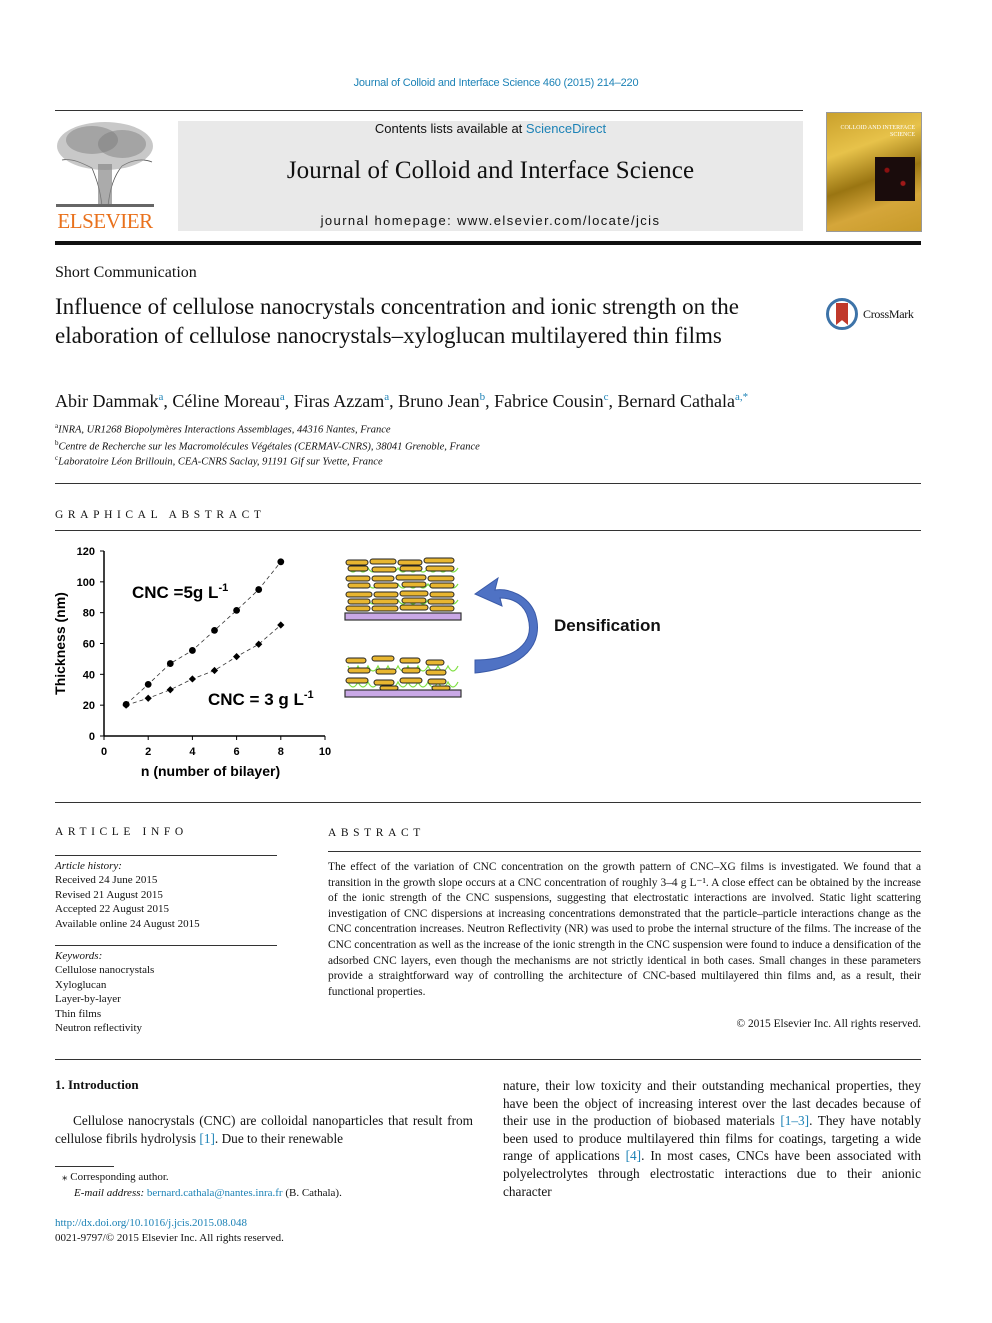  I want to click on citation-link: [4], so click(634, 1155).